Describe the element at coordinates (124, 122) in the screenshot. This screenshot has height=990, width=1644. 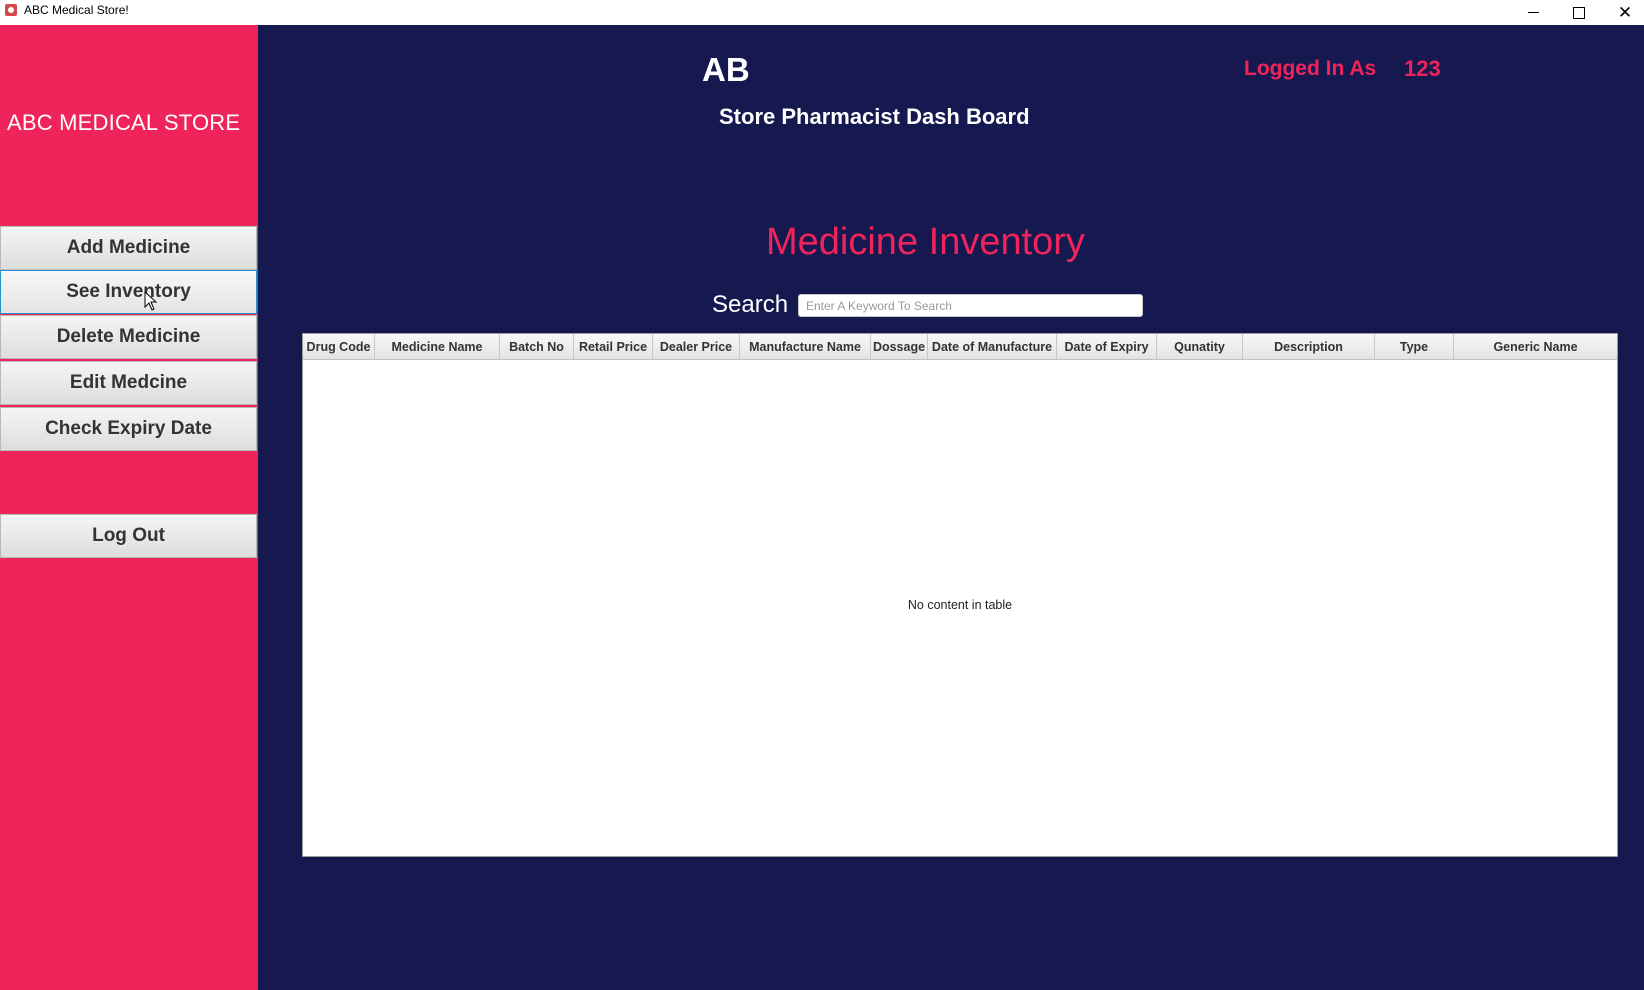
I see `store-brand: ABC MEDICAL STORE` at that location.